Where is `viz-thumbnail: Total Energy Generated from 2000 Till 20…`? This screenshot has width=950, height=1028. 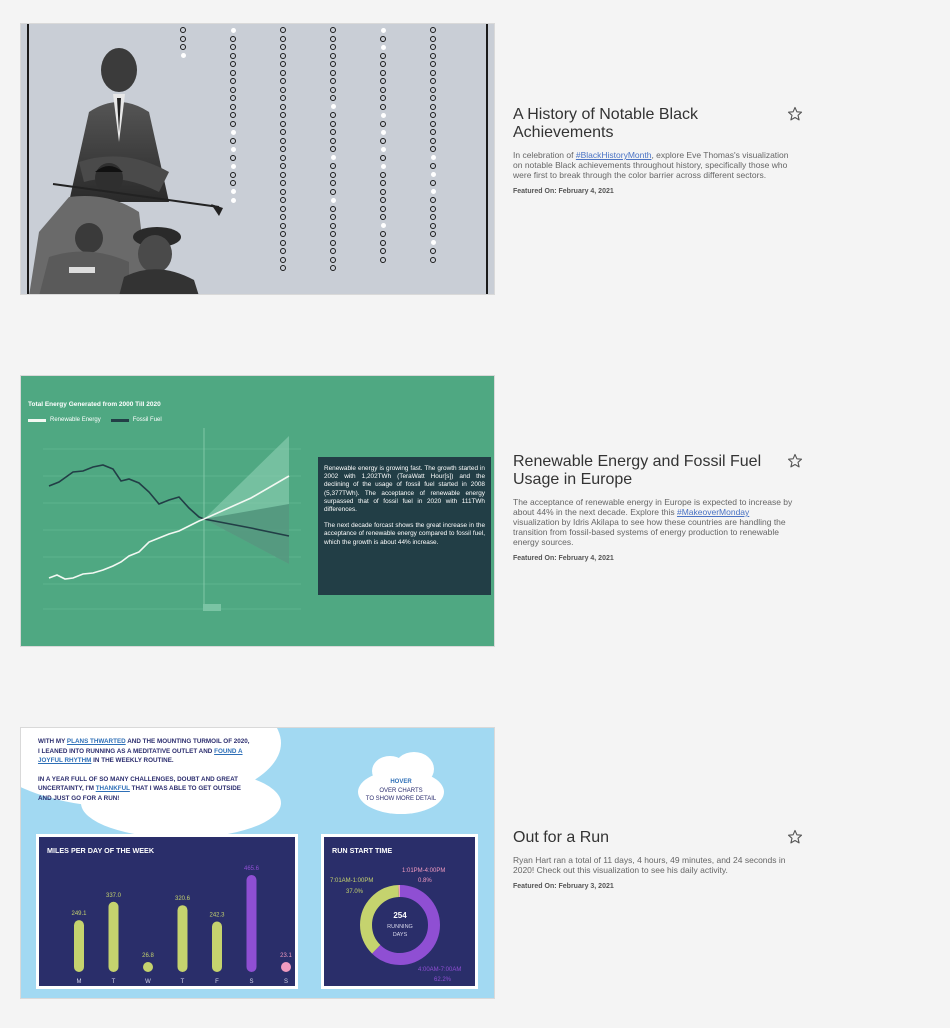
viz-thumbnail: Total Energy Generated from 2000 Till 20… is located at coordinates (257, 511).